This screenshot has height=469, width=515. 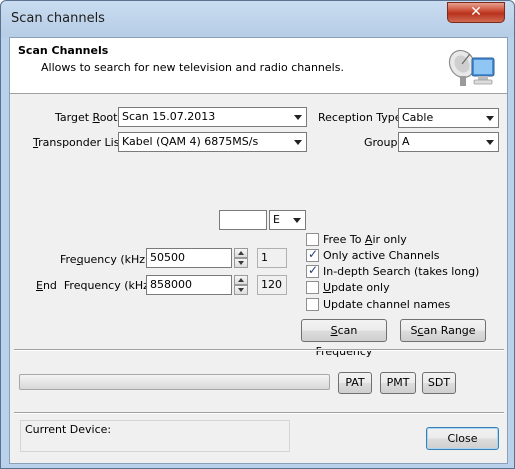 What do you see at coordinates (63, 50) in the screenshot?
I see `header-title: Scan Channels` at bounding box center [63, 50].